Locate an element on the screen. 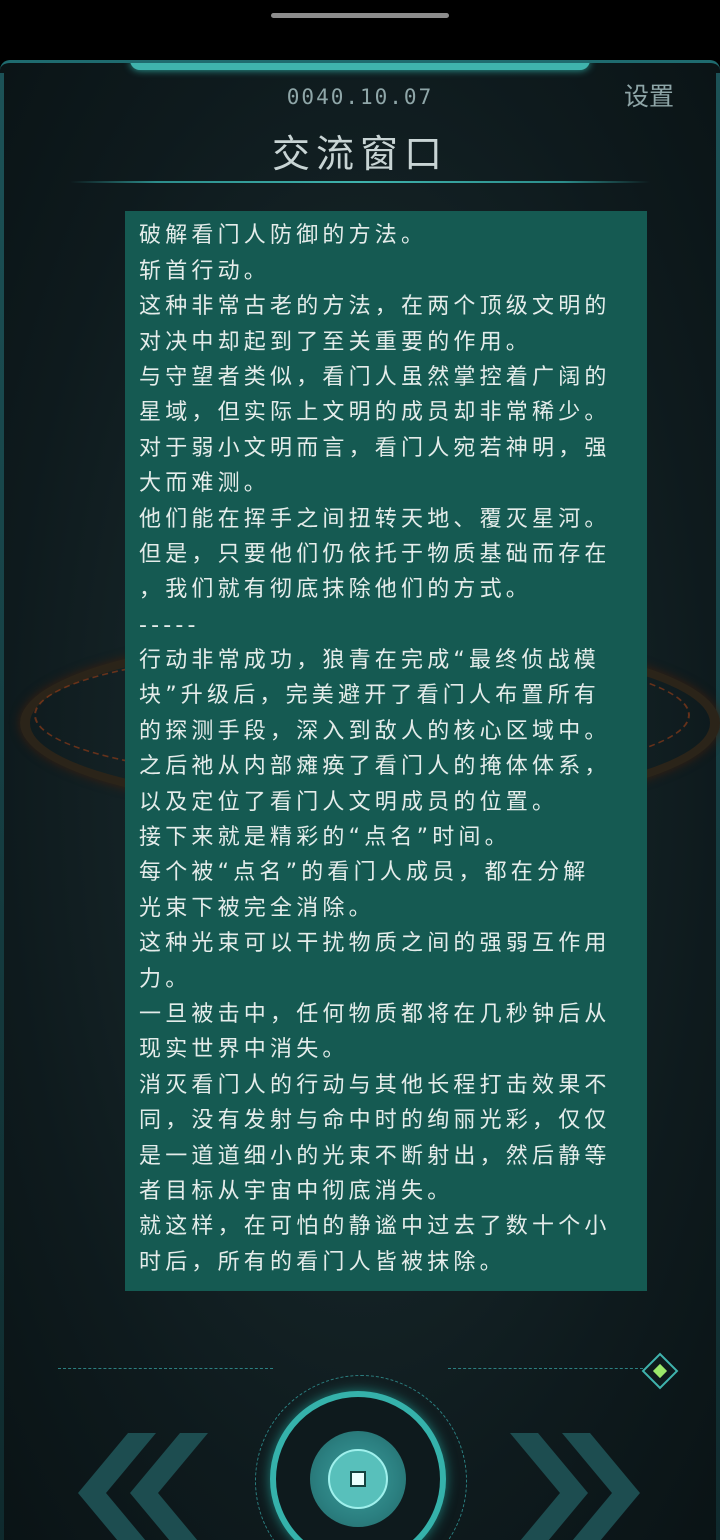 The image size is (720, 1540). dialog-line: 这种非常古老的方法，在两个顶级文明的 is located at coordinates (375, 307).